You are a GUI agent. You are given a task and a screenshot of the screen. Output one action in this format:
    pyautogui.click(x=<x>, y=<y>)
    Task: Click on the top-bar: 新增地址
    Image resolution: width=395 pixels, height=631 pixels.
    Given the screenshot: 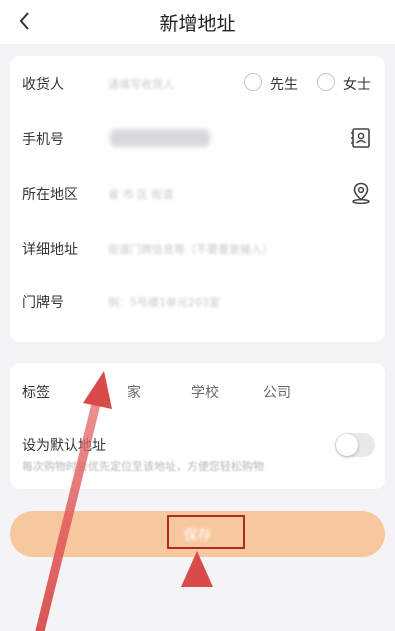 What is the action you would take?
    pyautogui.click(x=197, y=22)
    